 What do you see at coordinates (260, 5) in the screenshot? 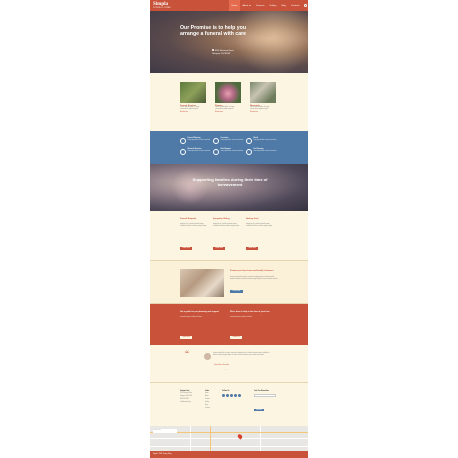
I see `nav-item-services: Services` at bounding box center [260, 5].